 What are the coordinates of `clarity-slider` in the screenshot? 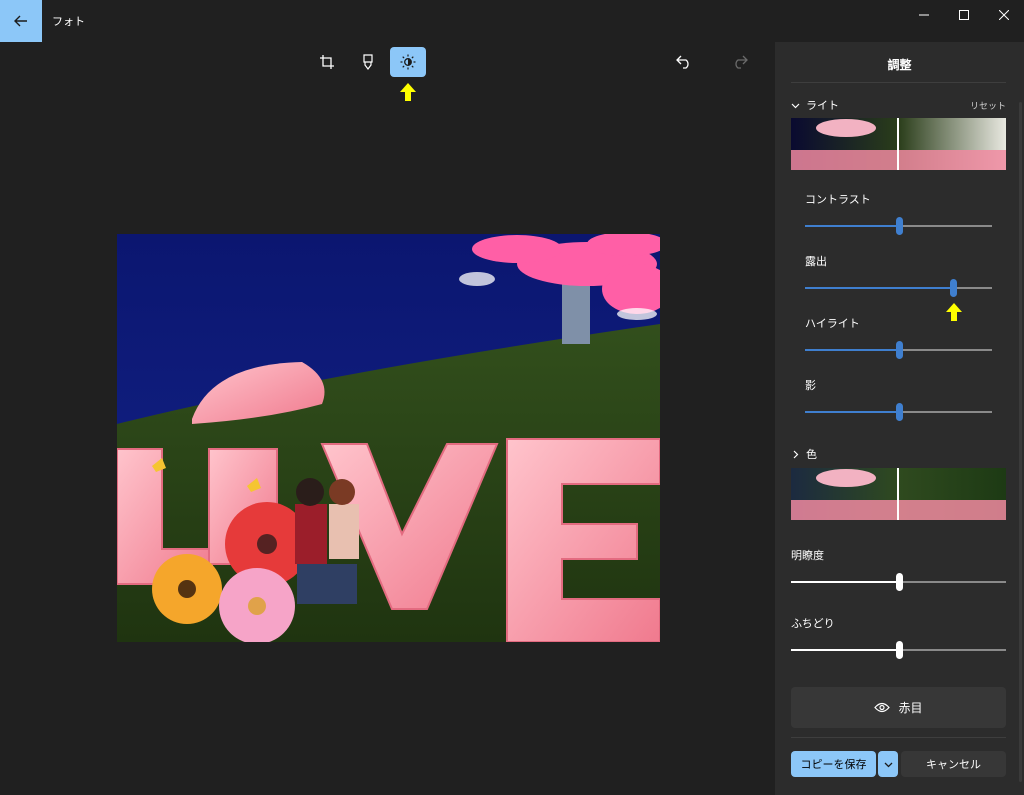 It's located at (898, 582).